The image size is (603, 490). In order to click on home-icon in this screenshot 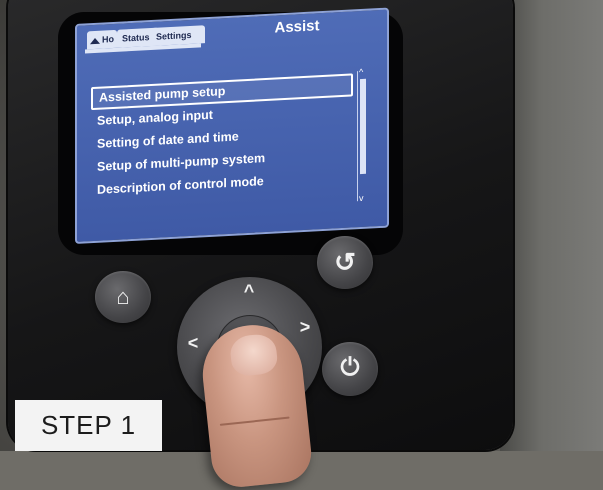, I will do `click(95, 40)`.